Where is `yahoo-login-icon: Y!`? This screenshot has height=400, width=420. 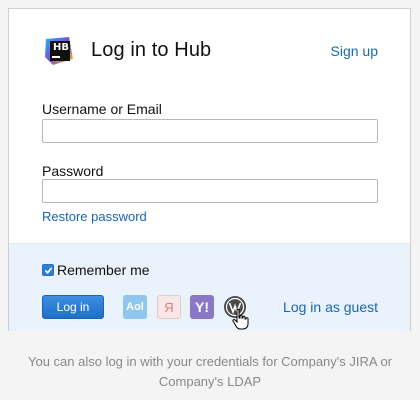
yahoo-login-icon: Y! is located at coordinates (202, 307).